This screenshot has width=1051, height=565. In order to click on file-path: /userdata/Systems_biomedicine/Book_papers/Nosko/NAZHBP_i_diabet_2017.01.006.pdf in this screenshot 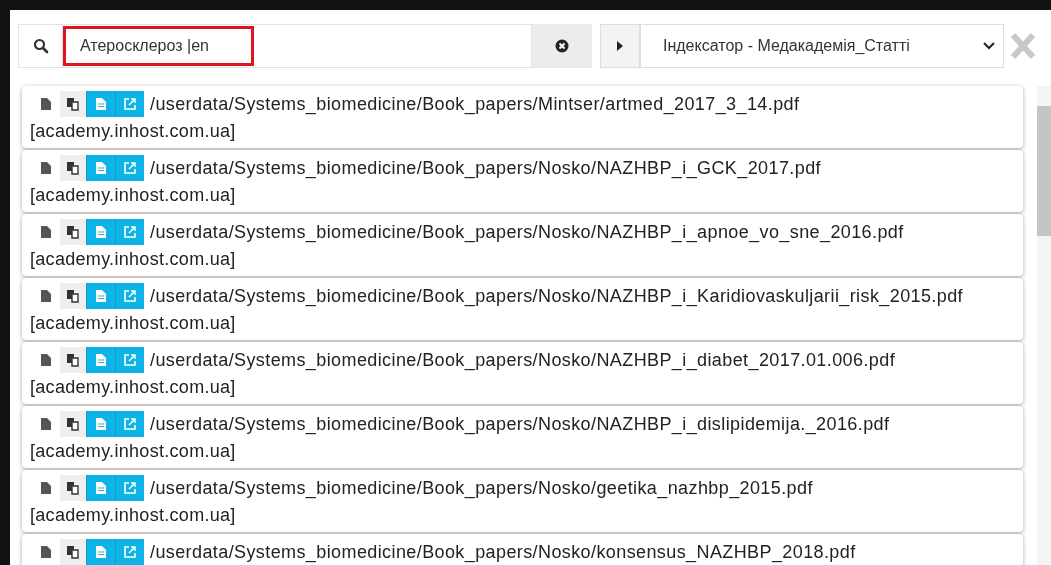, I will do `click(523, 360)`.